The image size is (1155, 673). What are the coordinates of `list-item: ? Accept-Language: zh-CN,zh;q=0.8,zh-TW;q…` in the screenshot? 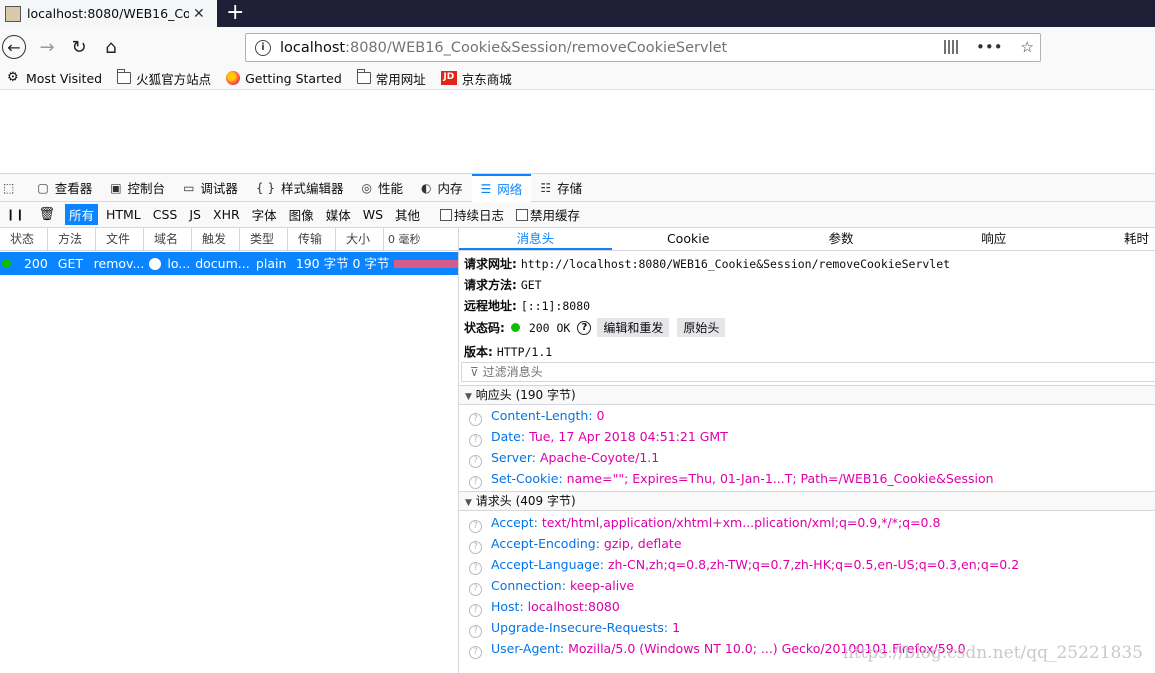 It's located at (744, 566).